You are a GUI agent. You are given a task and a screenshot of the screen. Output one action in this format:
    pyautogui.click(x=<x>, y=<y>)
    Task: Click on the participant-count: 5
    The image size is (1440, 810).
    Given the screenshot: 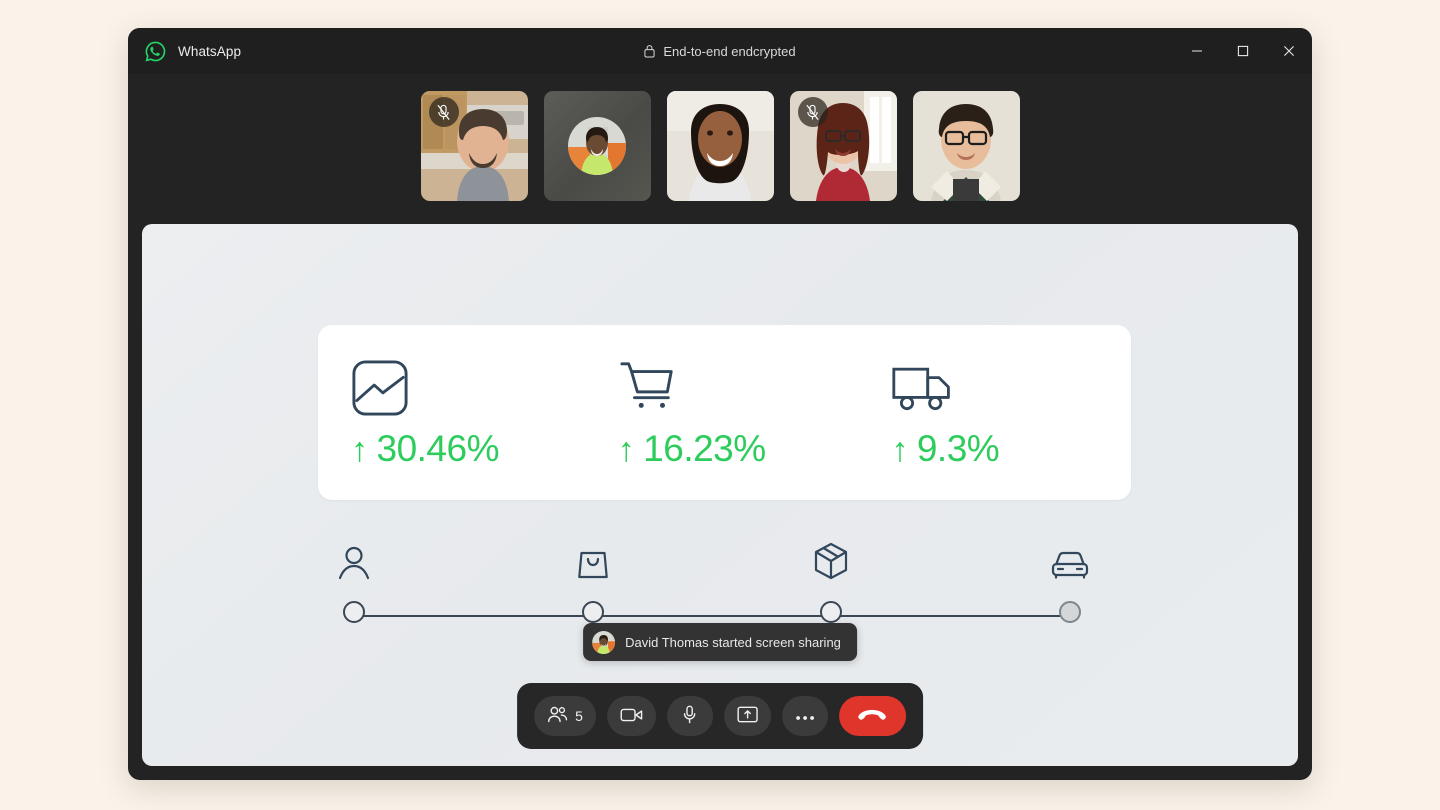 What is the action you would take?
    pyautogui.click(x=579, y=716)
    